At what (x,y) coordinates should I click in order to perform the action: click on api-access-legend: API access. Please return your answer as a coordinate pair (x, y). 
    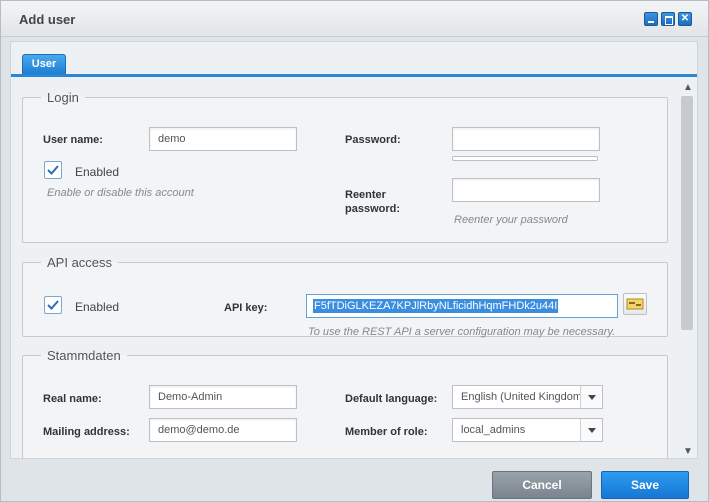
    Looking at the image, I should click on (80, 262).